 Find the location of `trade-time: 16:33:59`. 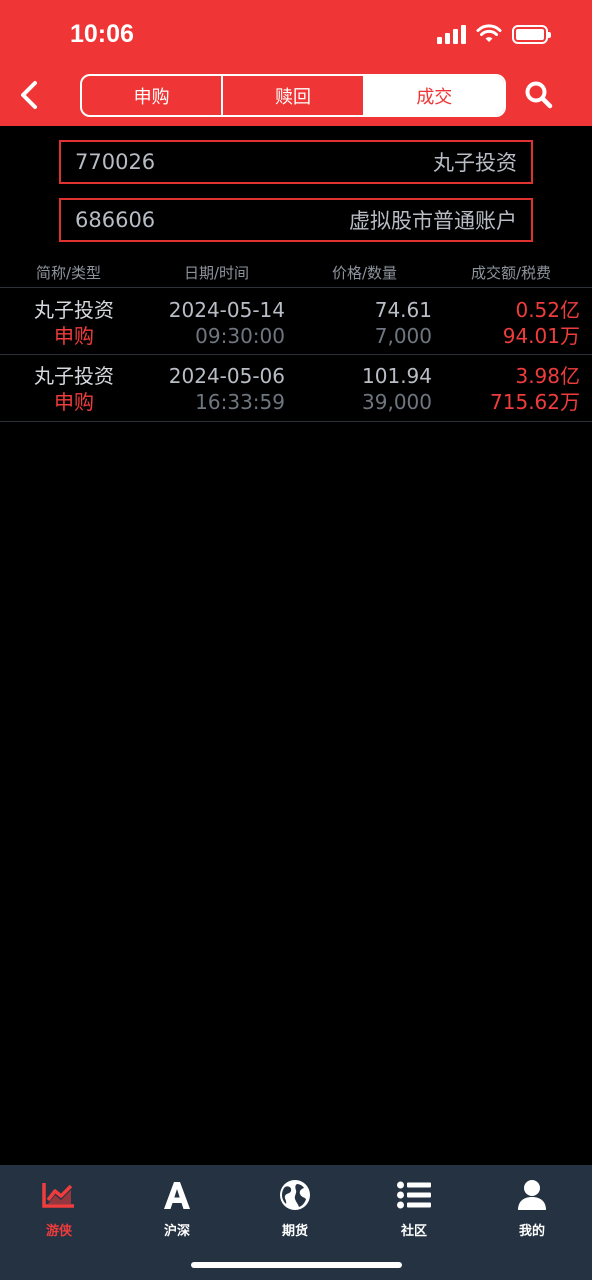

trade-time: 16:33:59 is located at coordinates (240, 402).